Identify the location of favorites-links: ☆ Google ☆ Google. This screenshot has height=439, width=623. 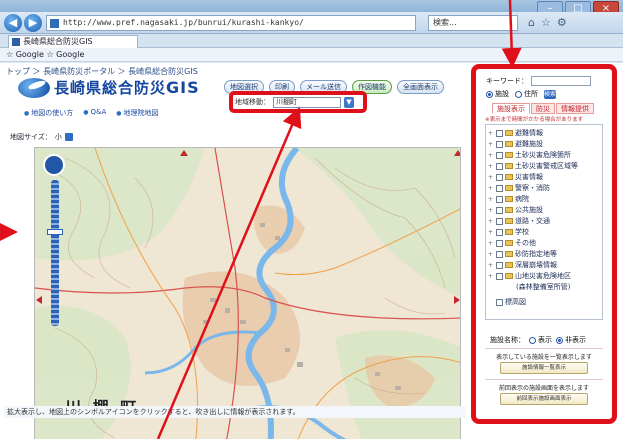
(45, 54).